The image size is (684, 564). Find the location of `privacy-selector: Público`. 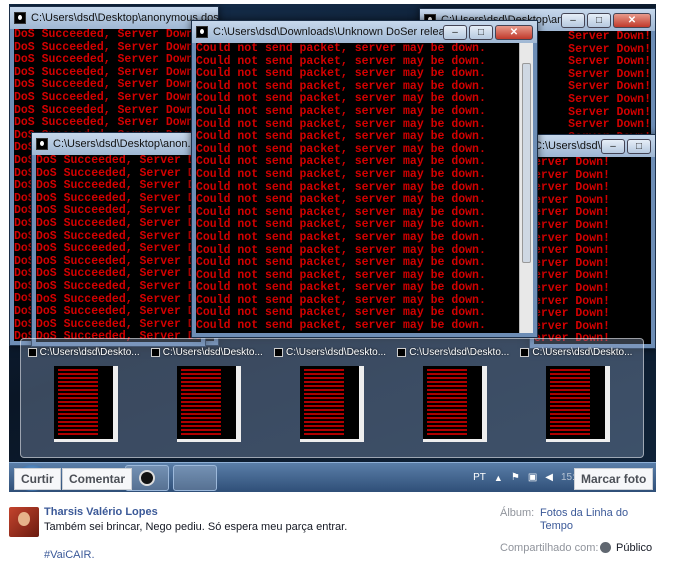

privacy-selector: Público is located at coordinates (634, 548).